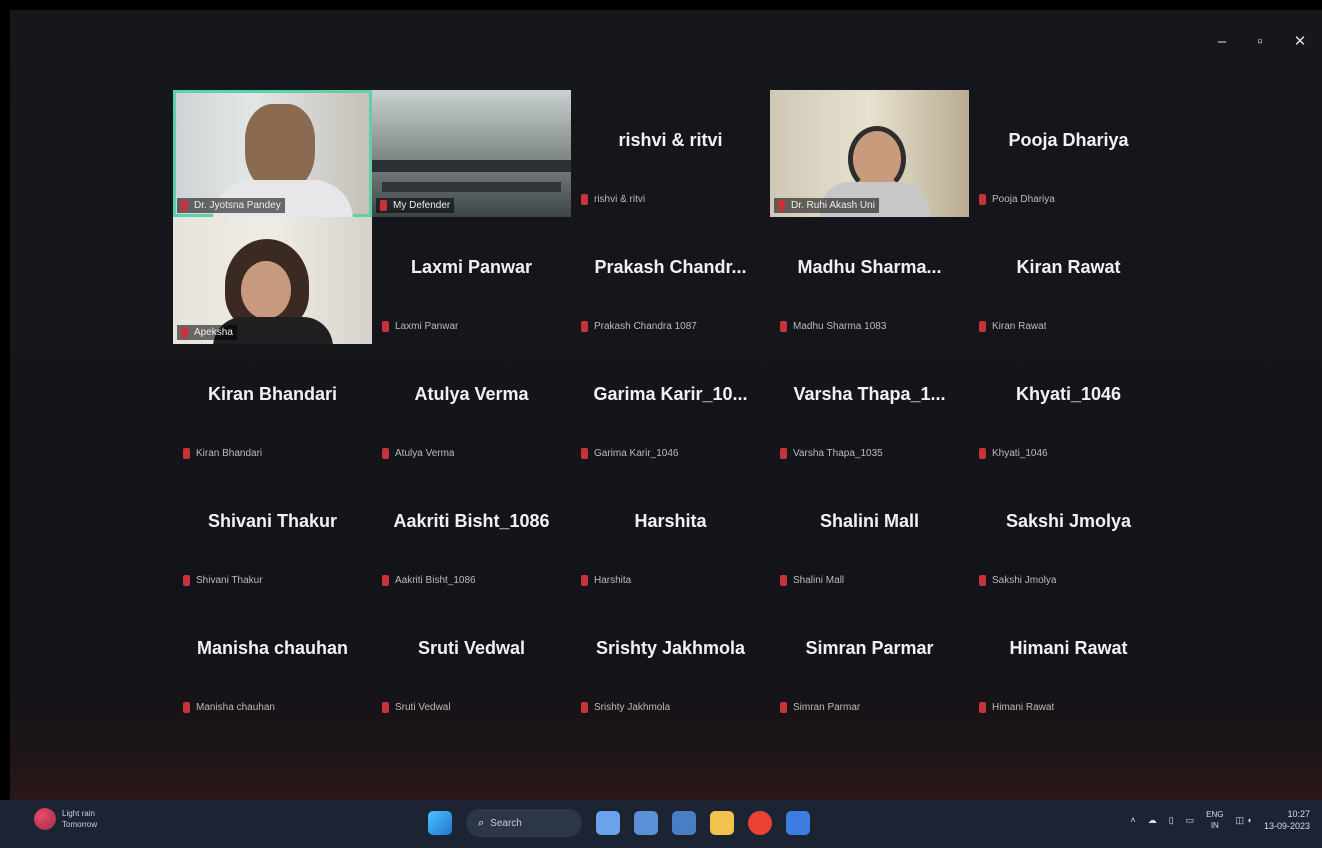 The height and width of the screenshot is (848, 1322). I want to click on participant-name-label: Manisha chauhan, so click(229, 707).